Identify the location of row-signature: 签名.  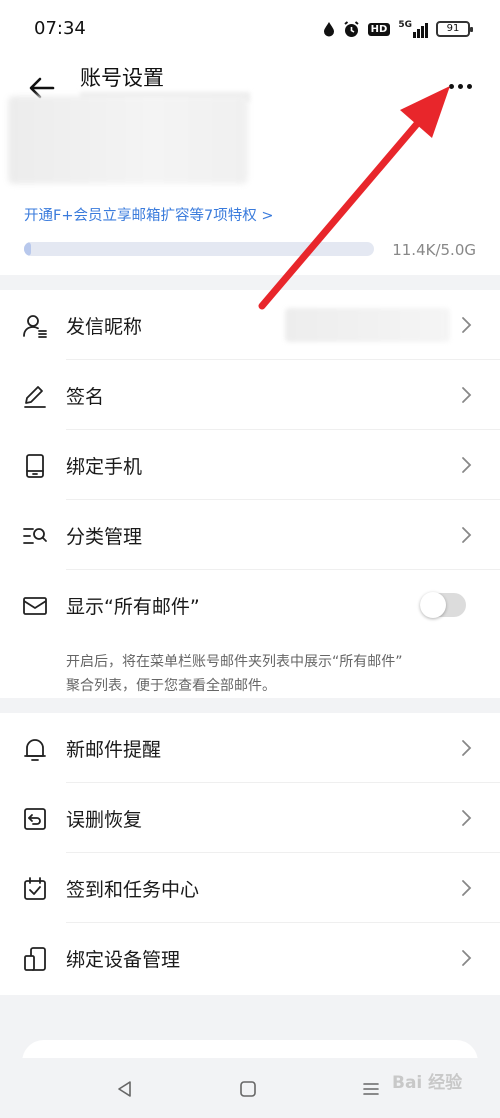
(250, 395).